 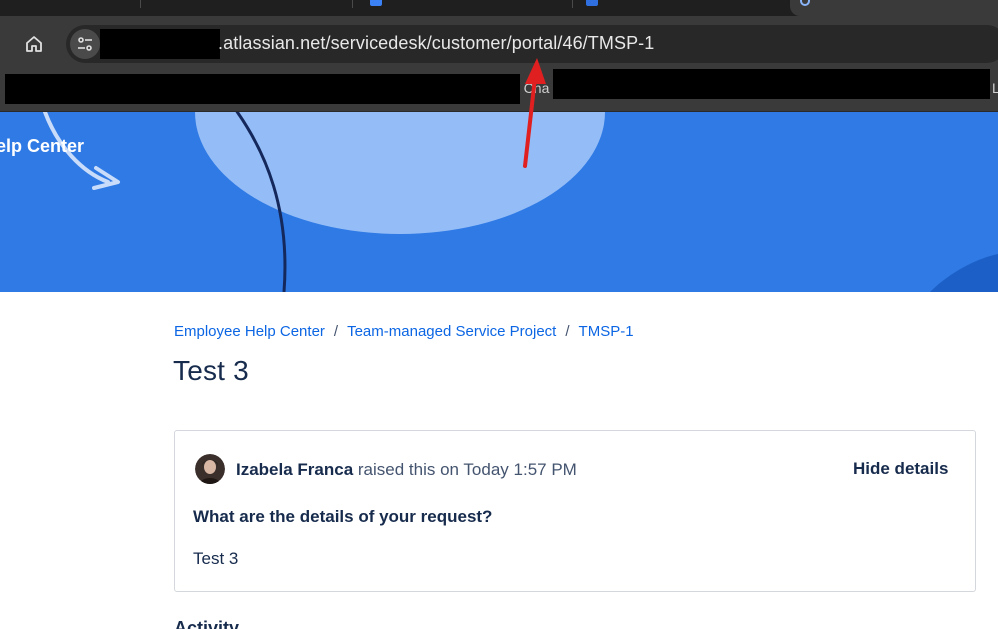 I want to click on raised-timestamp: raised this on Today 1:57 PM, so click(x=465, y=469).